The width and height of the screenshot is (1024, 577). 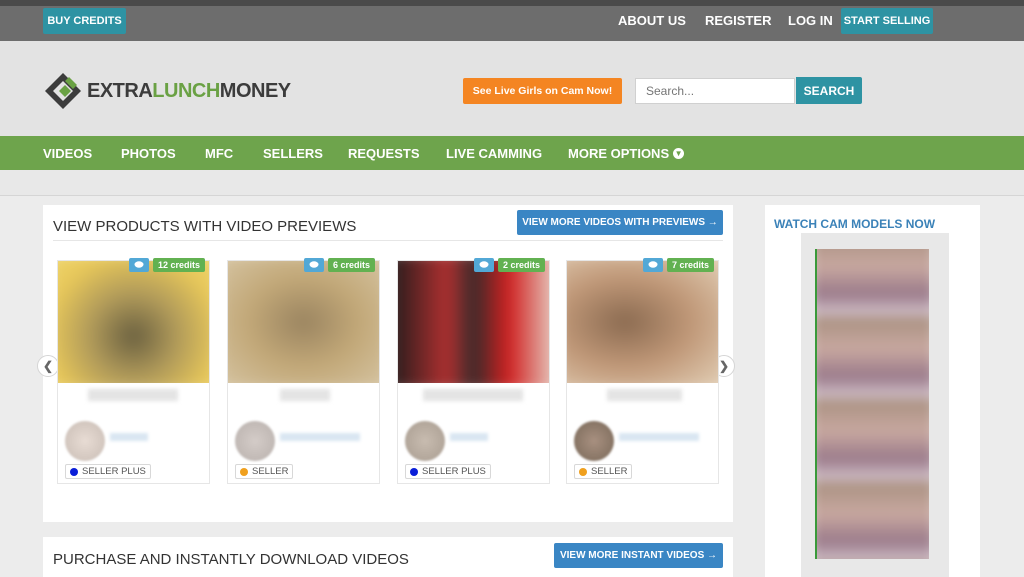 I want to click on product-badges: 2 credits, so click(x=509, y=265).